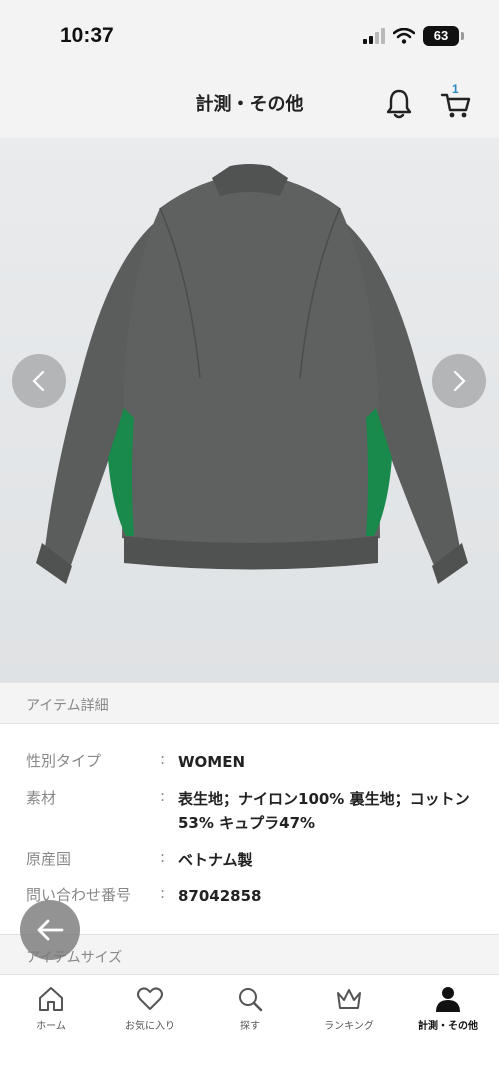 The width and height of the screenshot is (499, 1080). What do you see at coordinates (443, 36) in the screenshot?
I see `battery-icon: 63` at bounding box center [443, 36].